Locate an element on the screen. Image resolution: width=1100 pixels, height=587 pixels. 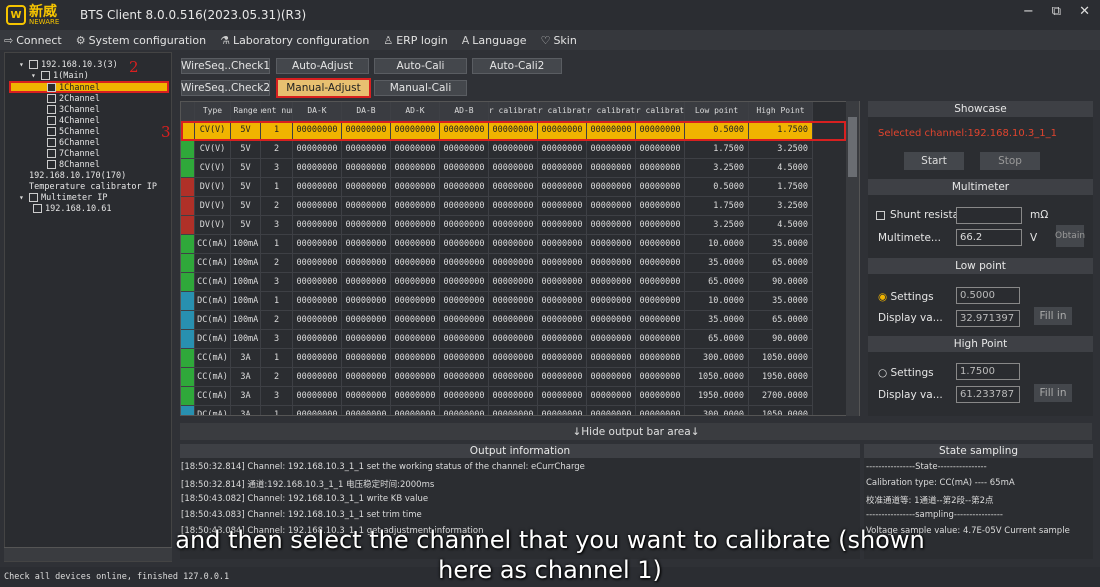
low-settings-radio: ◉ Settings is located at coordinates (906, 297).